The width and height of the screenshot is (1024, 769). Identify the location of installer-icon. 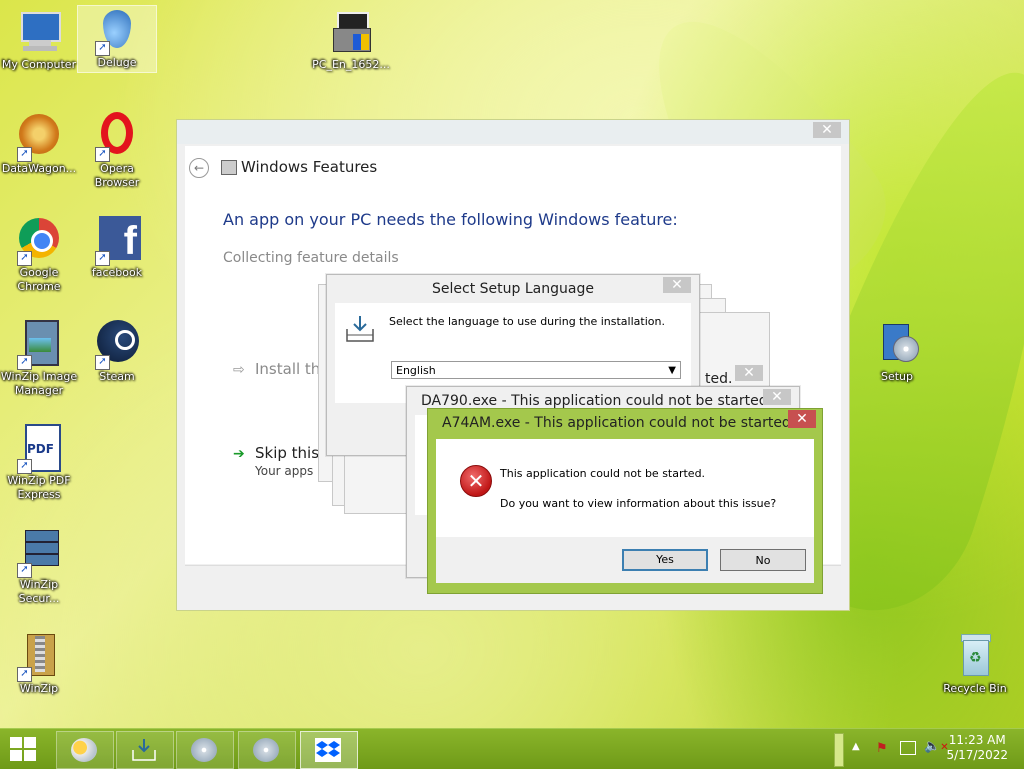
(351, 32).